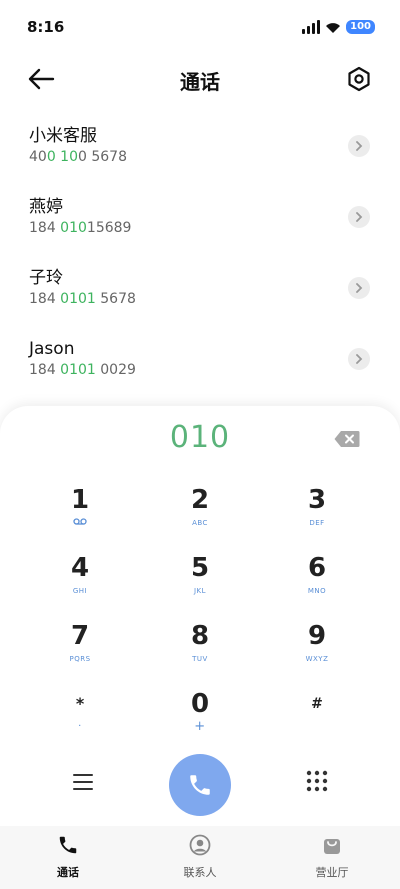  I want to click on contact-number: 184 0101 0029, so click(82, 370).